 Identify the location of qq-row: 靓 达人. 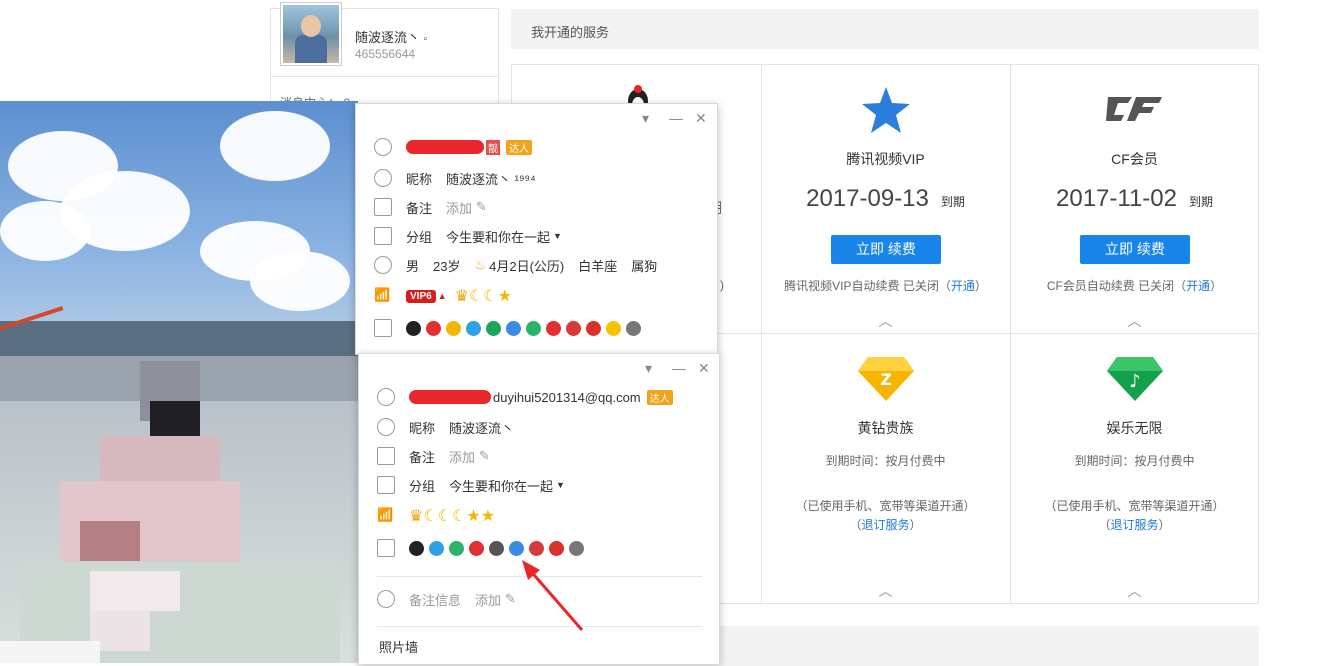
(453, 147).